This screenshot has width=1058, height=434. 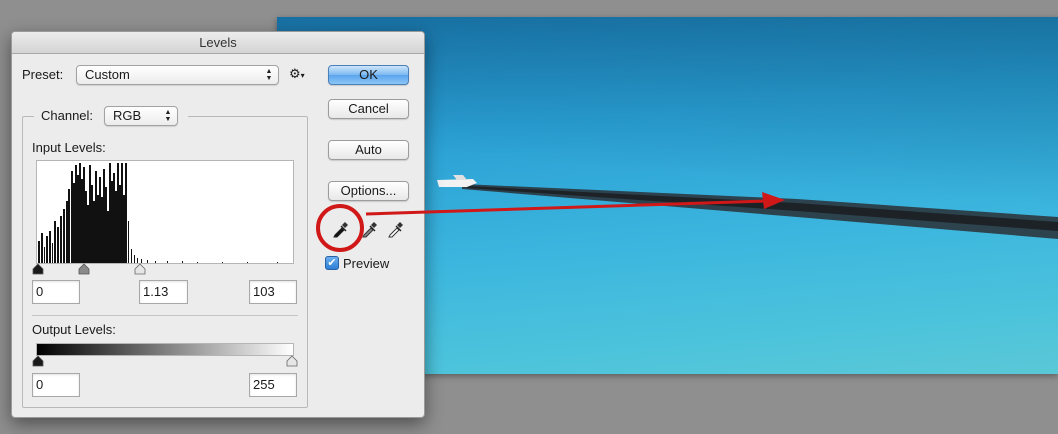 I want to click on separator, so click(x=165, y=315).